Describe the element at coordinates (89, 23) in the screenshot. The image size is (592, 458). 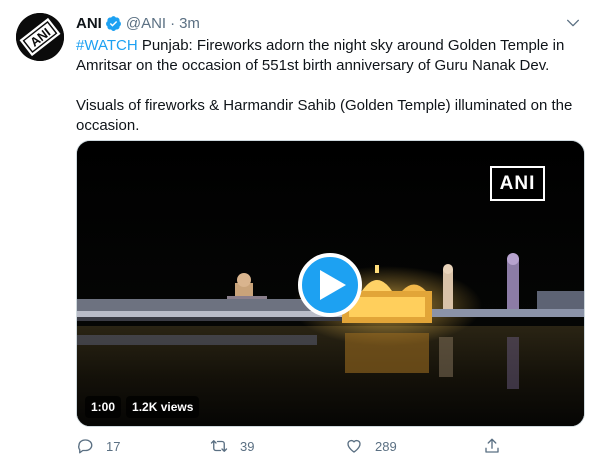
I see `author-name: ANI` at that location.